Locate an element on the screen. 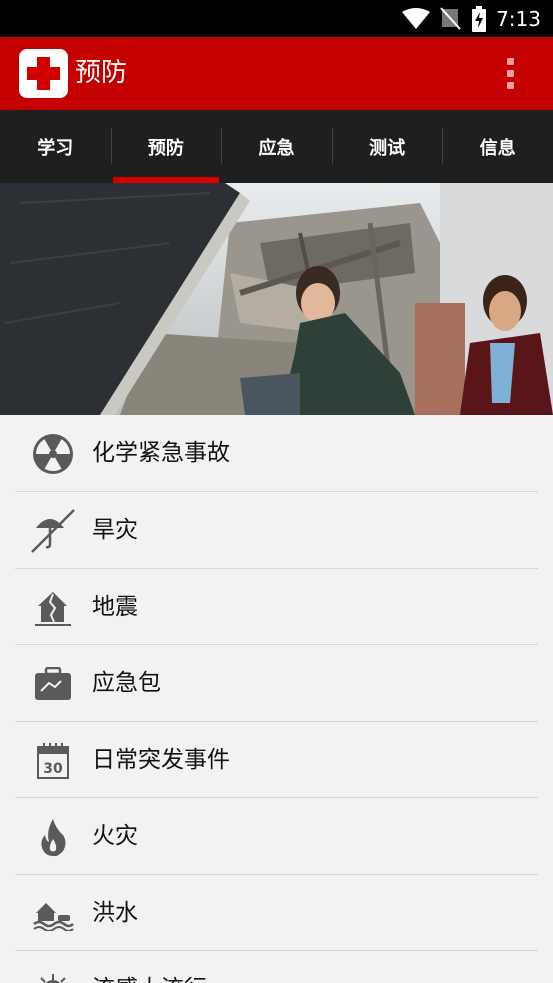 This screenshot has height=983, width=553. svg-text: 30 is located at coordinates (53, 769).